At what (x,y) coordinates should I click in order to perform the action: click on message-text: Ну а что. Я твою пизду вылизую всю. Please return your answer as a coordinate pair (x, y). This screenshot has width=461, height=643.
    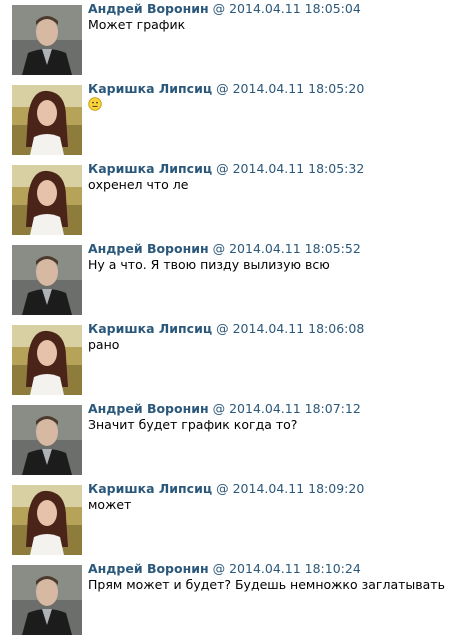
    Looking at the image, I should click on (209, 264).